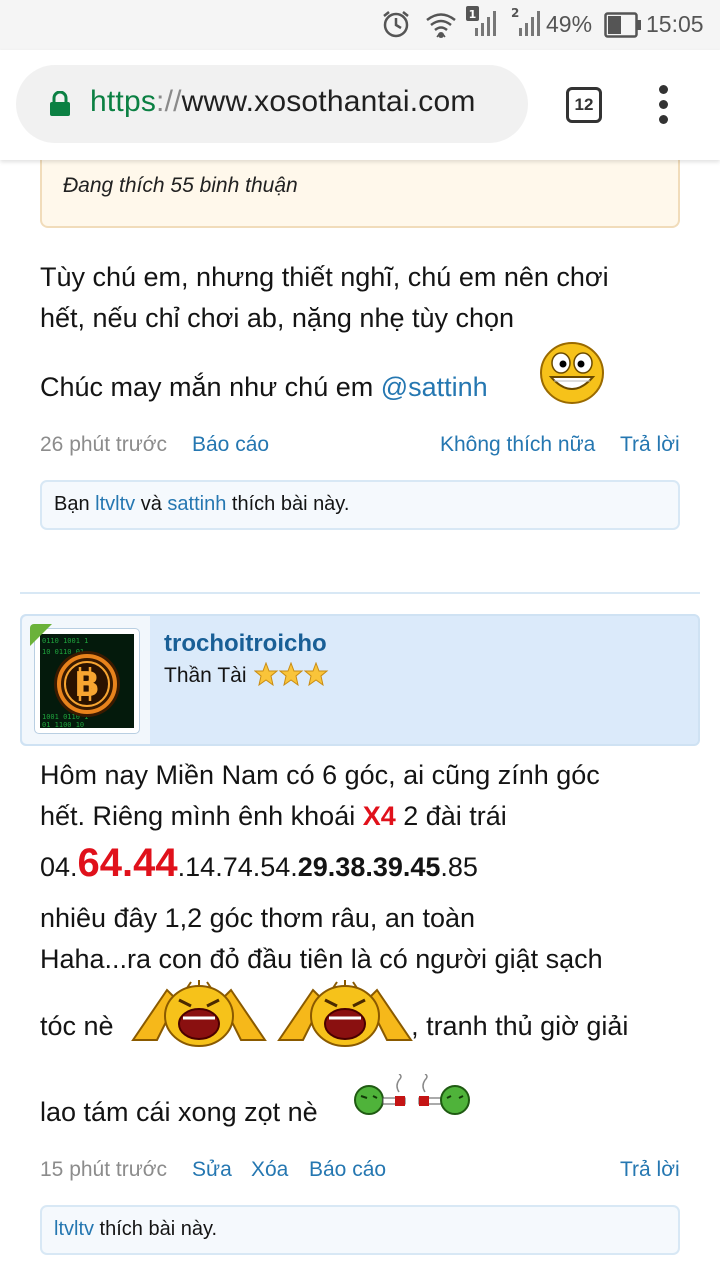 The height and width of the screenshot is (1280, 720). What do you see at coordinates (259, 863) in the screenshot?
I see `post-message-line: 04.64.44.14.74.54.29.38.39.45.85` at bounding box center [259, 863].